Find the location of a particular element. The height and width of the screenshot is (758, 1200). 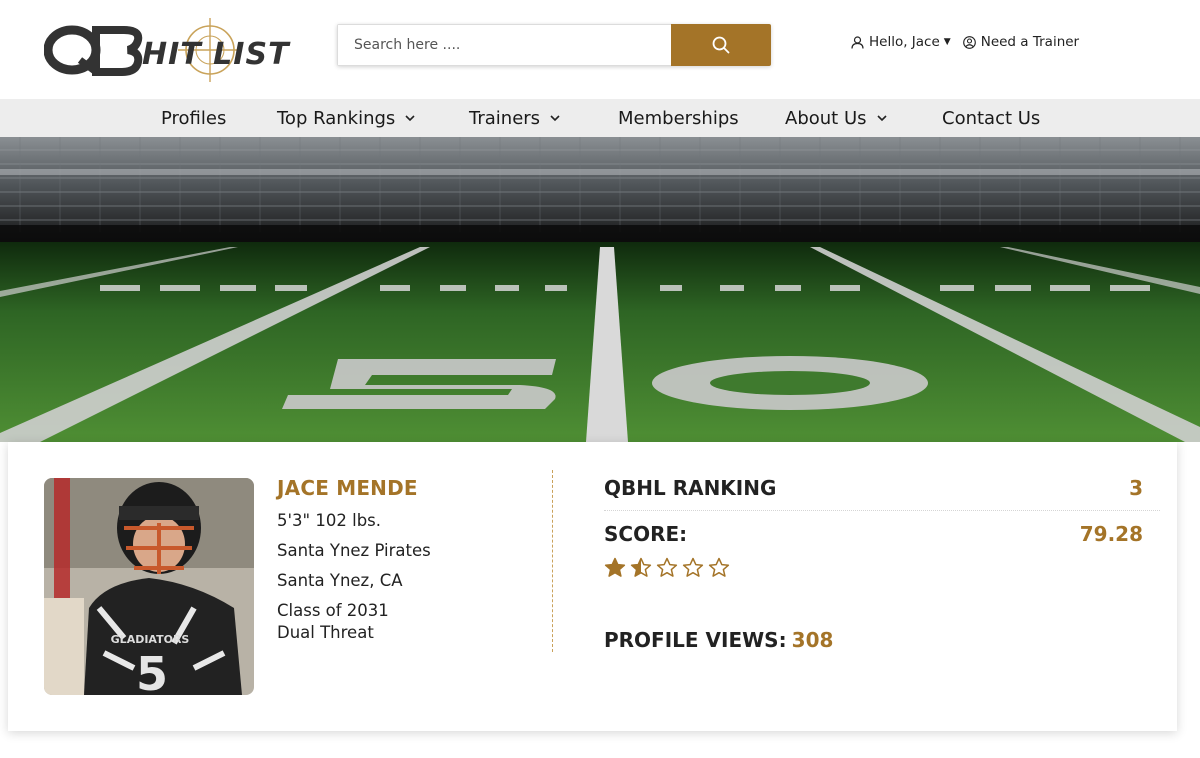

user-links: Hello, Jace ▼ Need a Trainer is located at coordinates (965, 42).